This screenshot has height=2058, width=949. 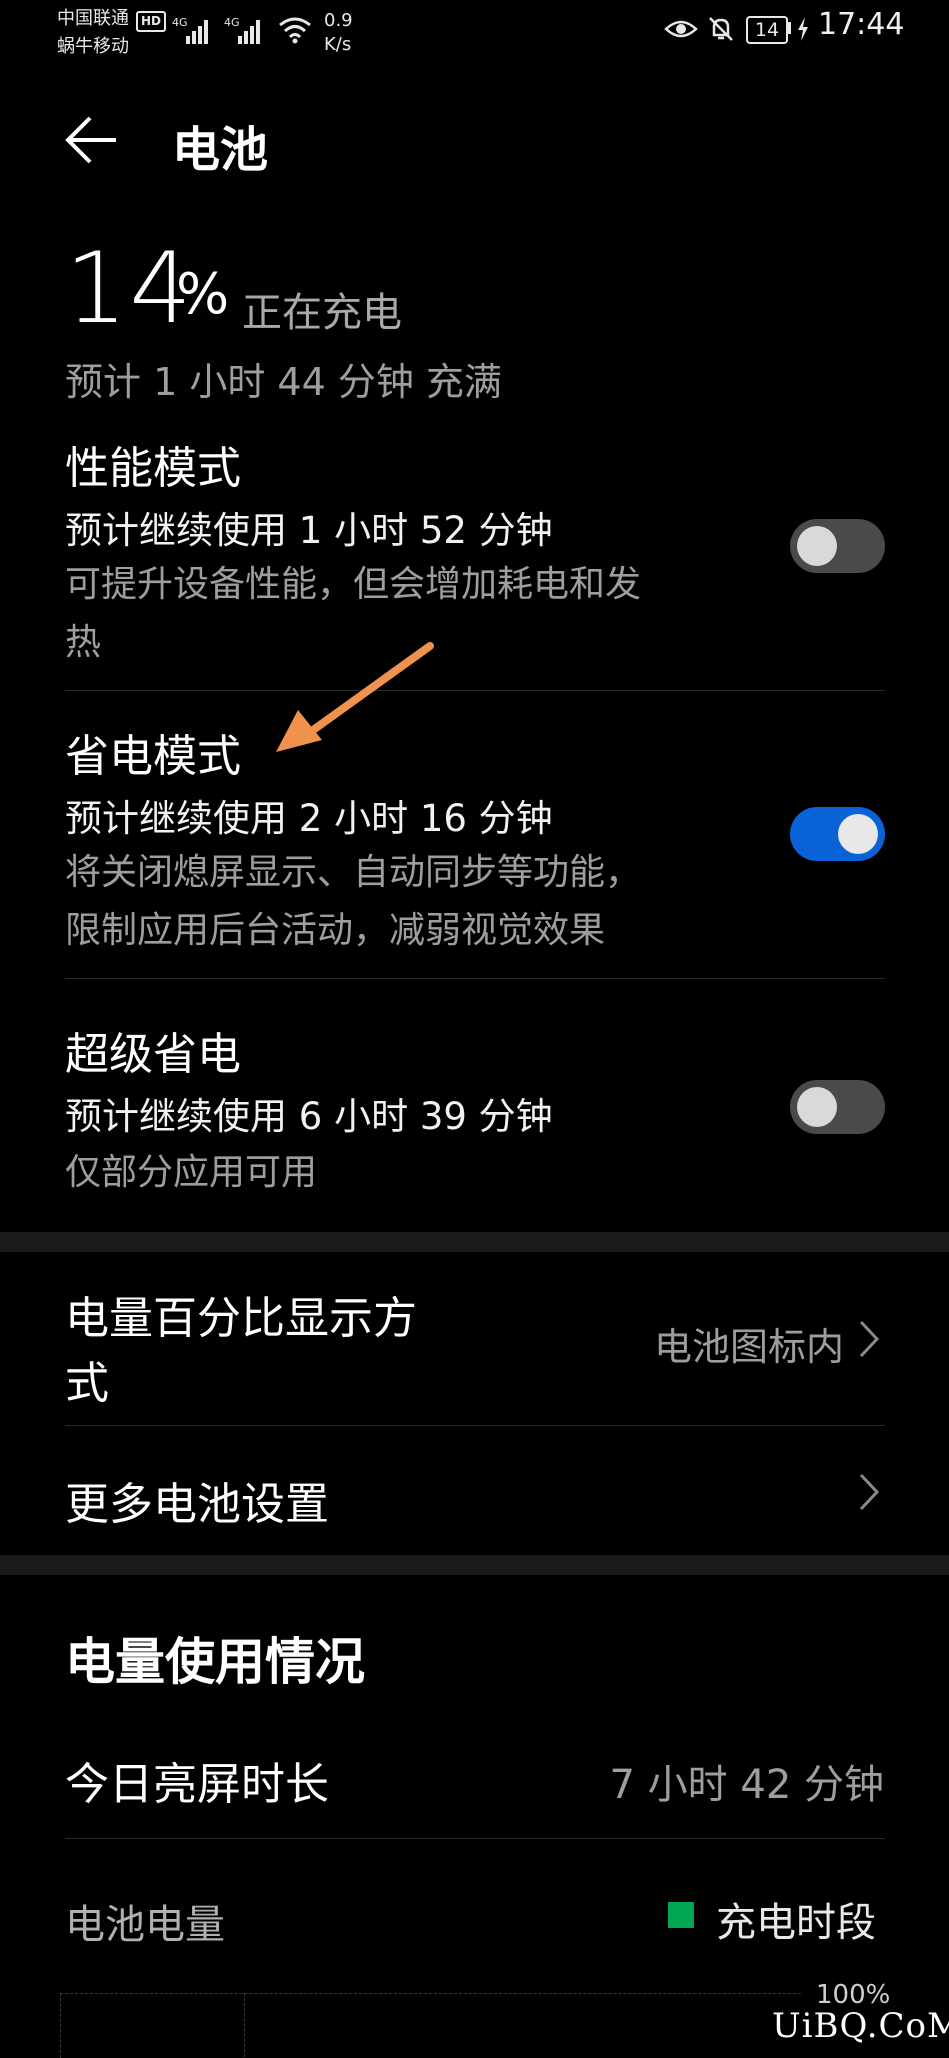 I want to click on charging-state: 正在充电, so click(x=322, y=313).